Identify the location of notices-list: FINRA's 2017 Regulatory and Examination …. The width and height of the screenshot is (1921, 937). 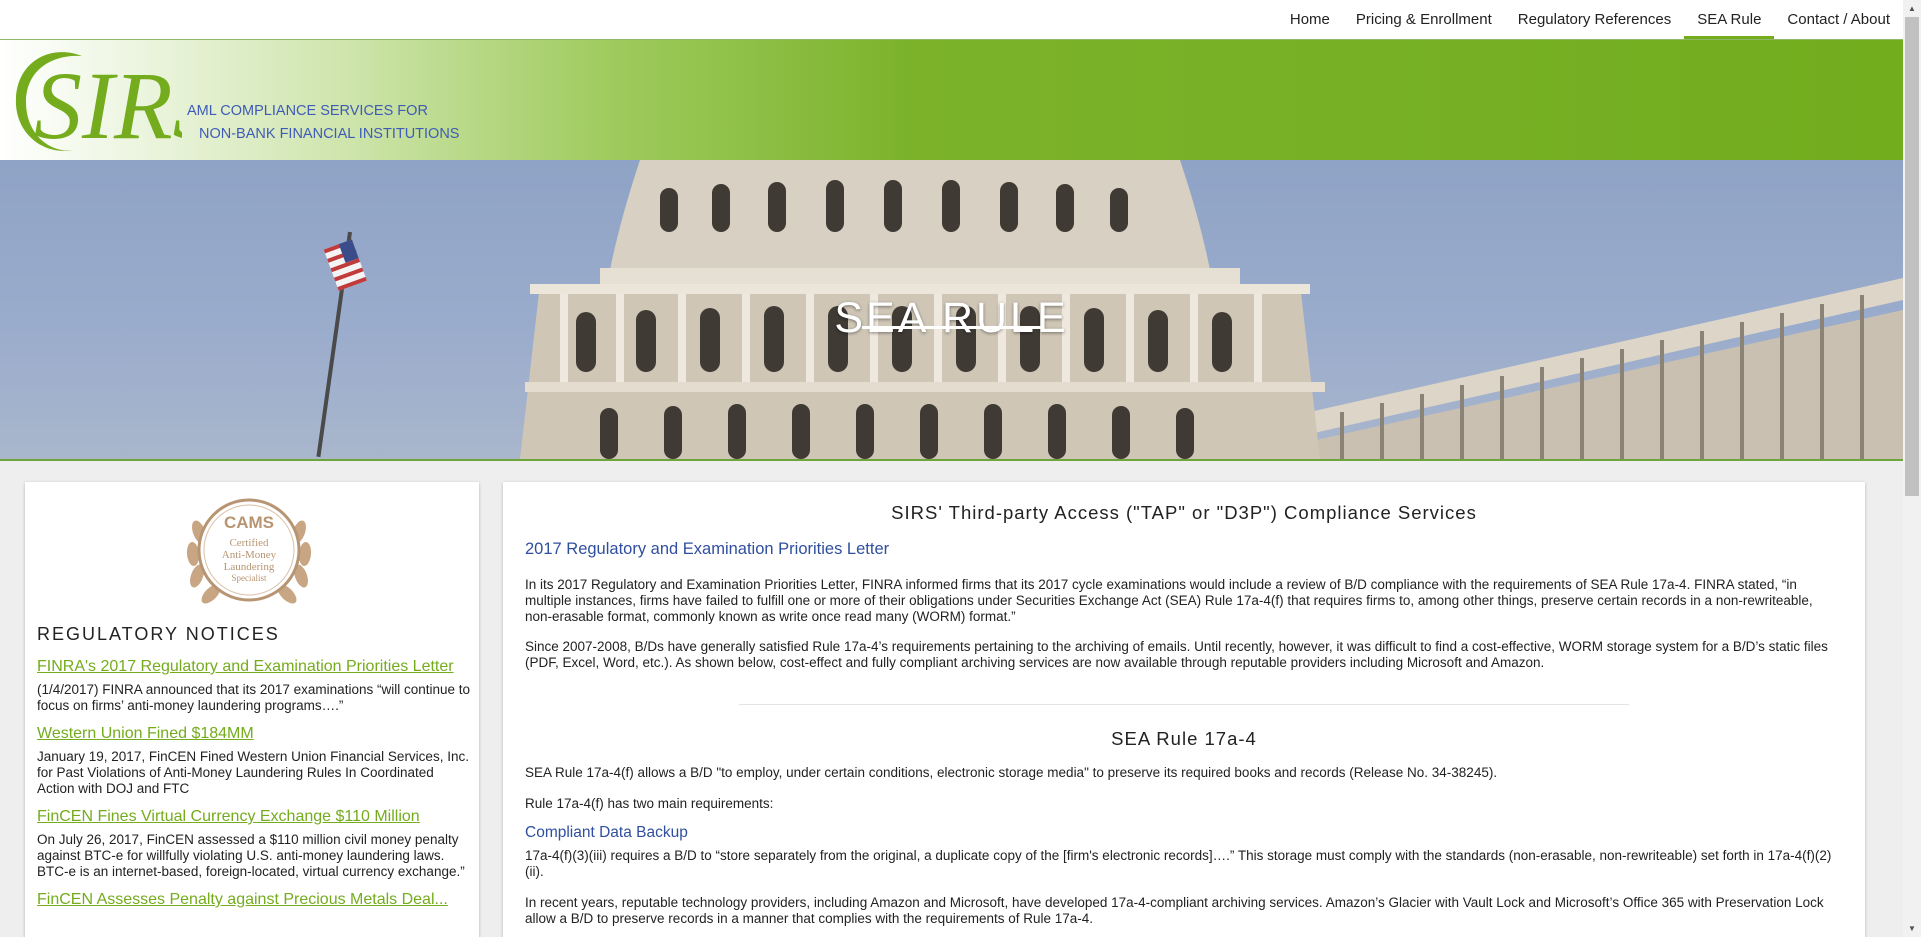
(254, 789).